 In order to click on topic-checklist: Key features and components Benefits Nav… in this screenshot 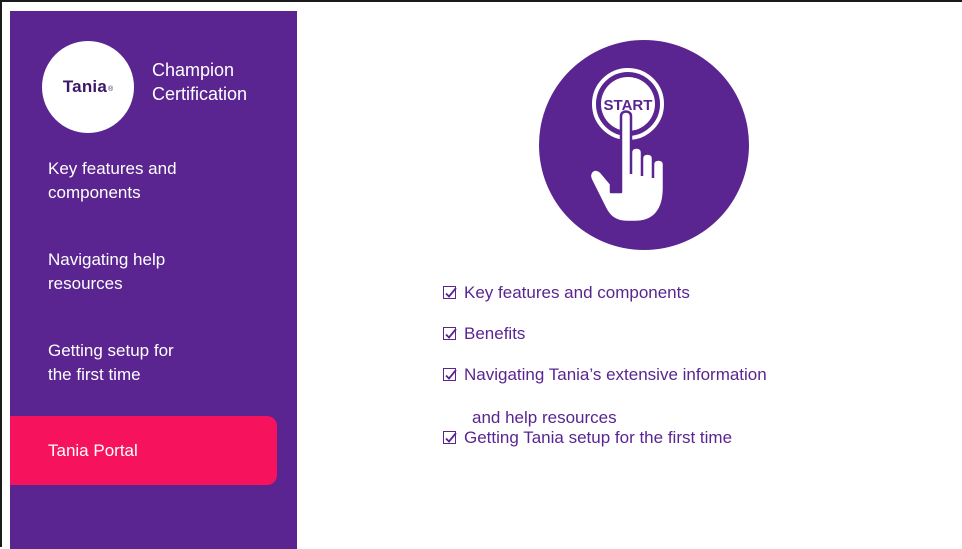, I will do `click(605, 365)`.